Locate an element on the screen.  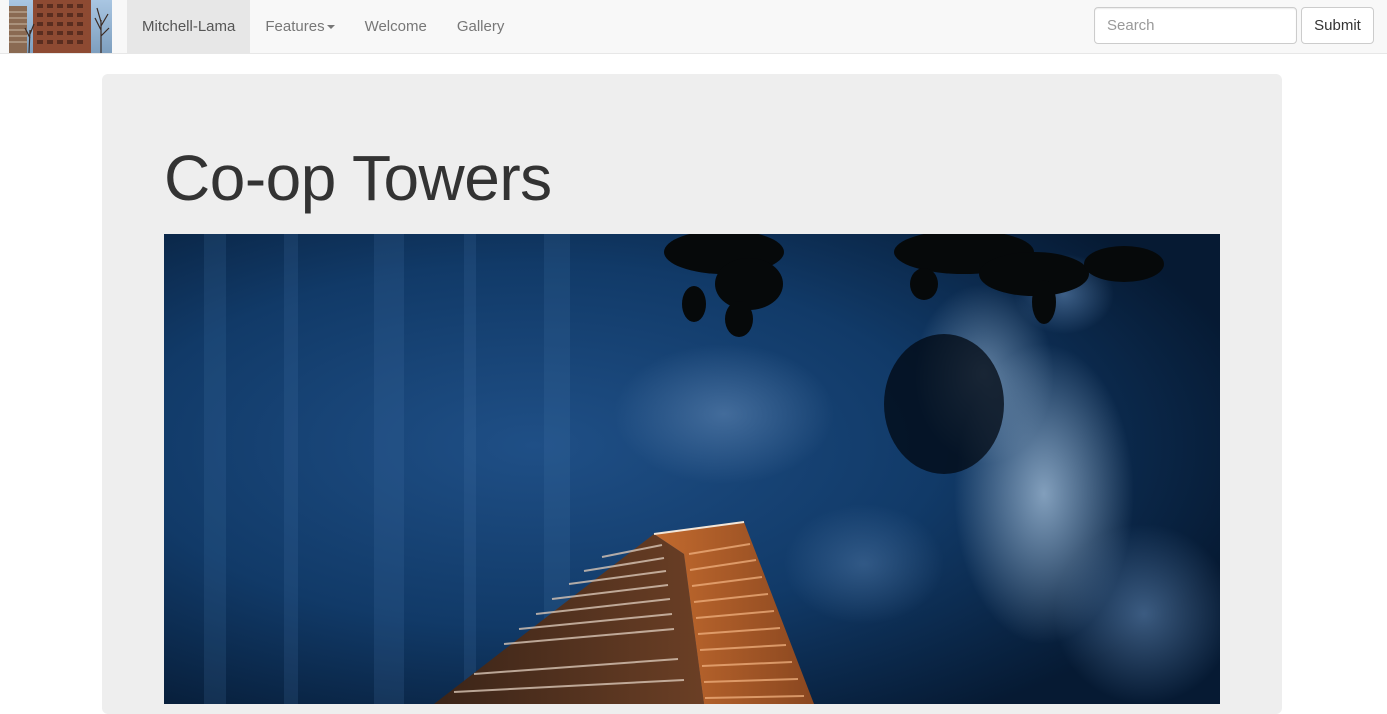
page-title: Co-op Towers is located at coordinates (358, 178).